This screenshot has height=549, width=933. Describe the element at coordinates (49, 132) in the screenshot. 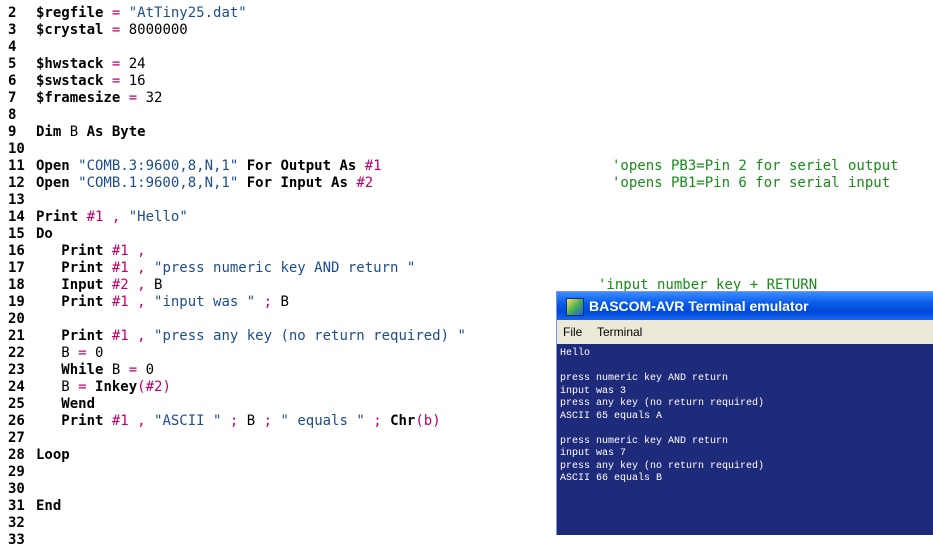

I see `code-token: Dim` at that location.